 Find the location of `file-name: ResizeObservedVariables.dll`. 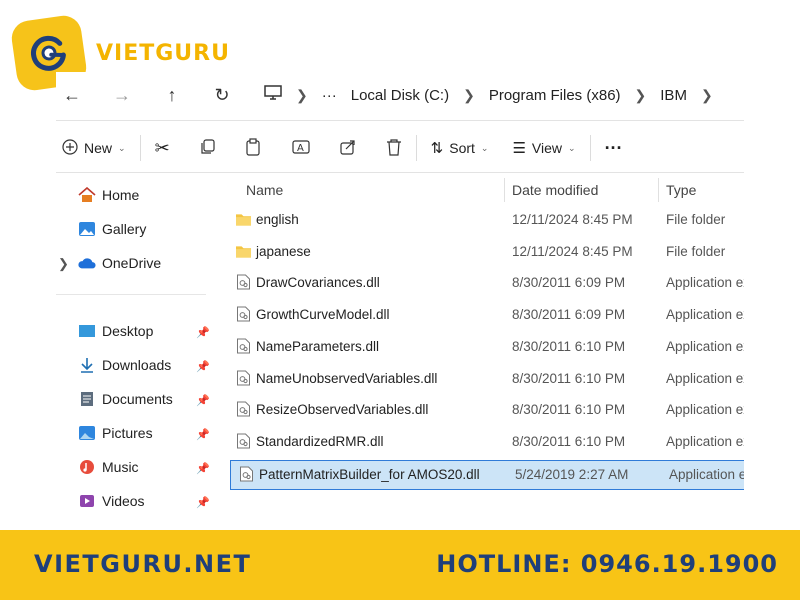

file-name: ResizeObservedVariables.dll is located at coordinates (342, 410).